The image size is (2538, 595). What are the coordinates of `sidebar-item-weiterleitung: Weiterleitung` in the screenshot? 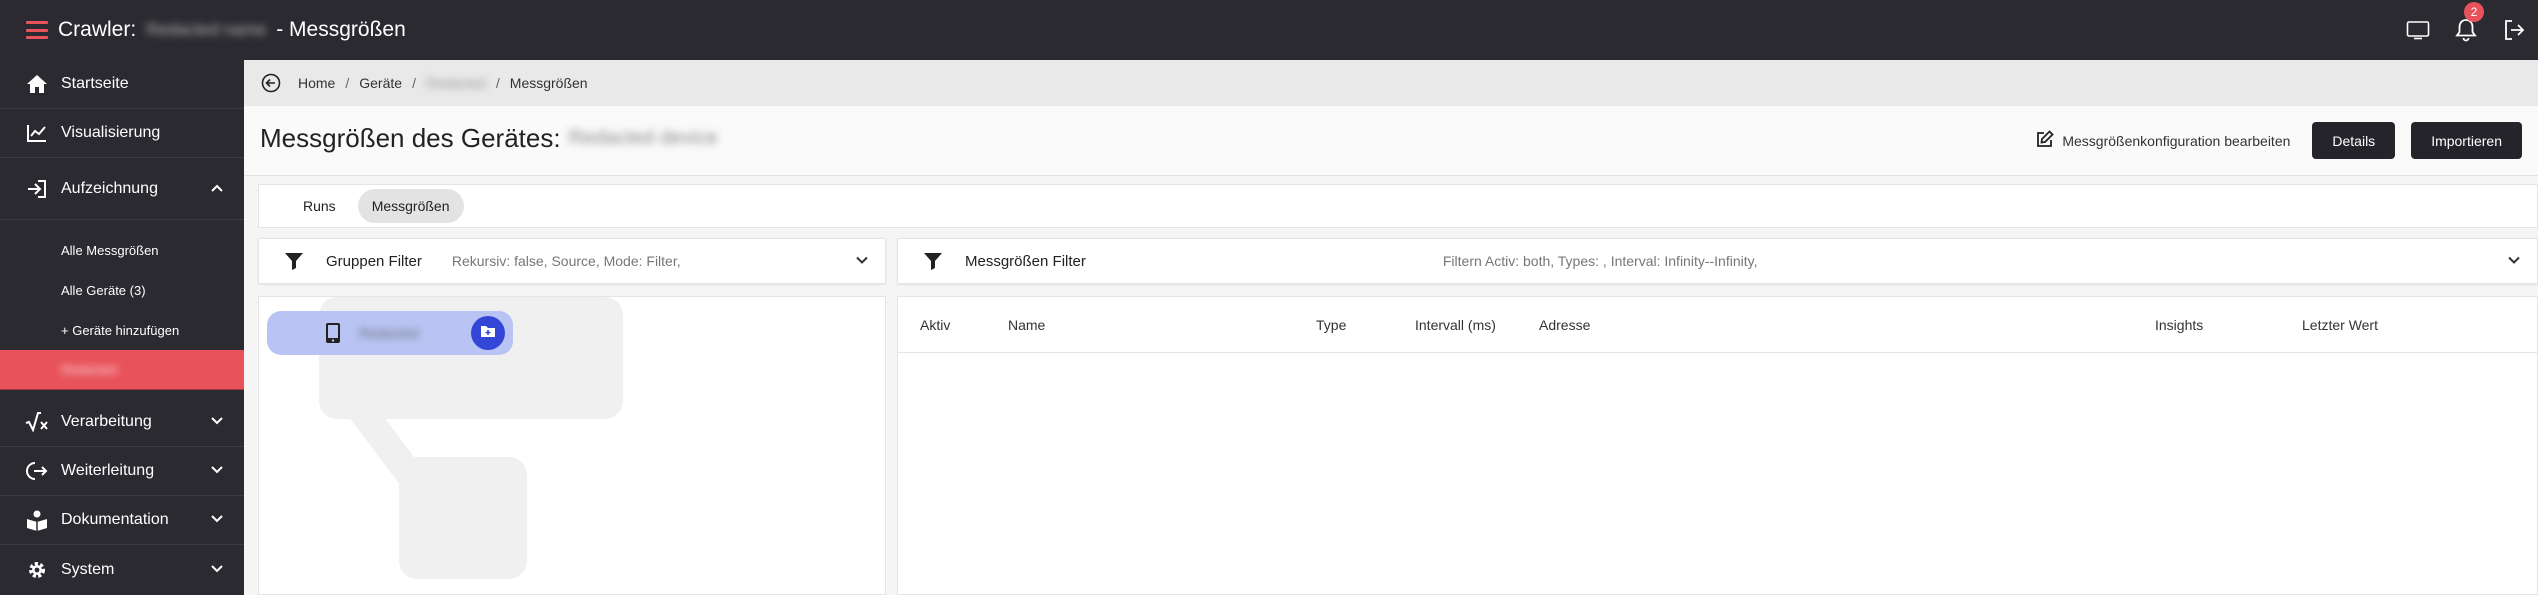 It's located at (122, 471).